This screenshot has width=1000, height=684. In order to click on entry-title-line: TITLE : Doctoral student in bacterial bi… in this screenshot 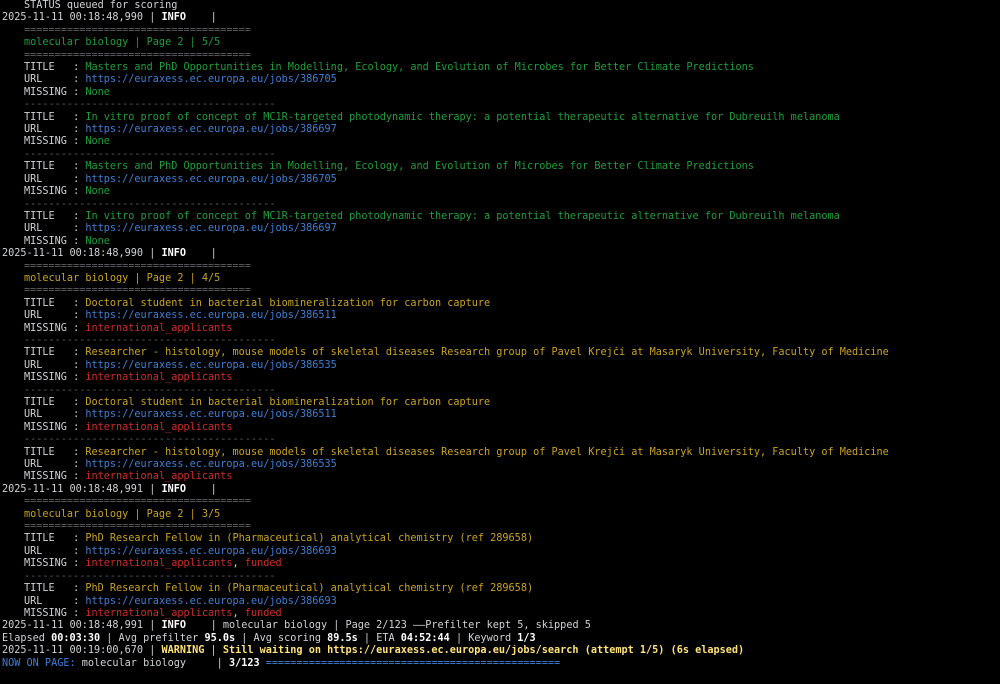, I will do `click(500, 403)`.